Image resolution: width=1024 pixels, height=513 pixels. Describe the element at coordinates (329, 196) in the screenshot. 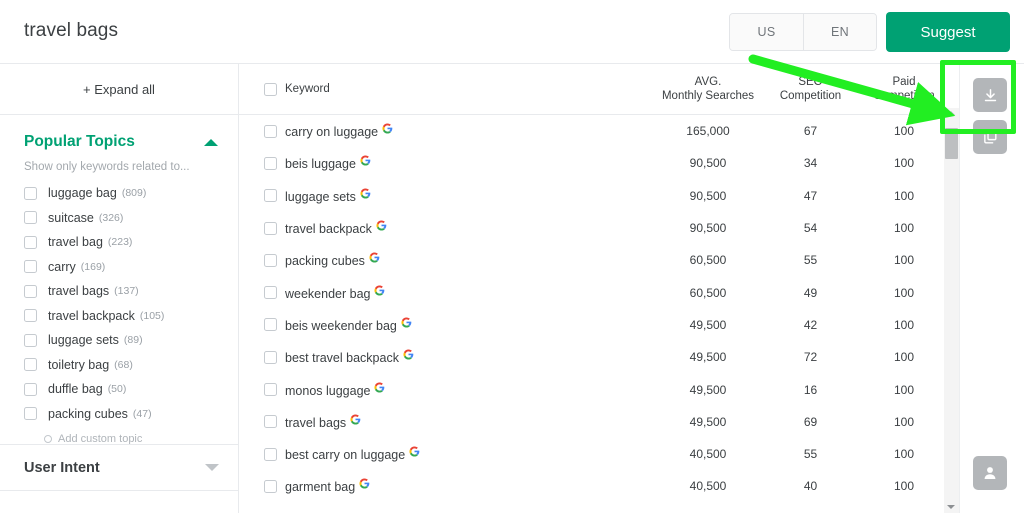

I see `keyword-cell: luggage sets` at that location.